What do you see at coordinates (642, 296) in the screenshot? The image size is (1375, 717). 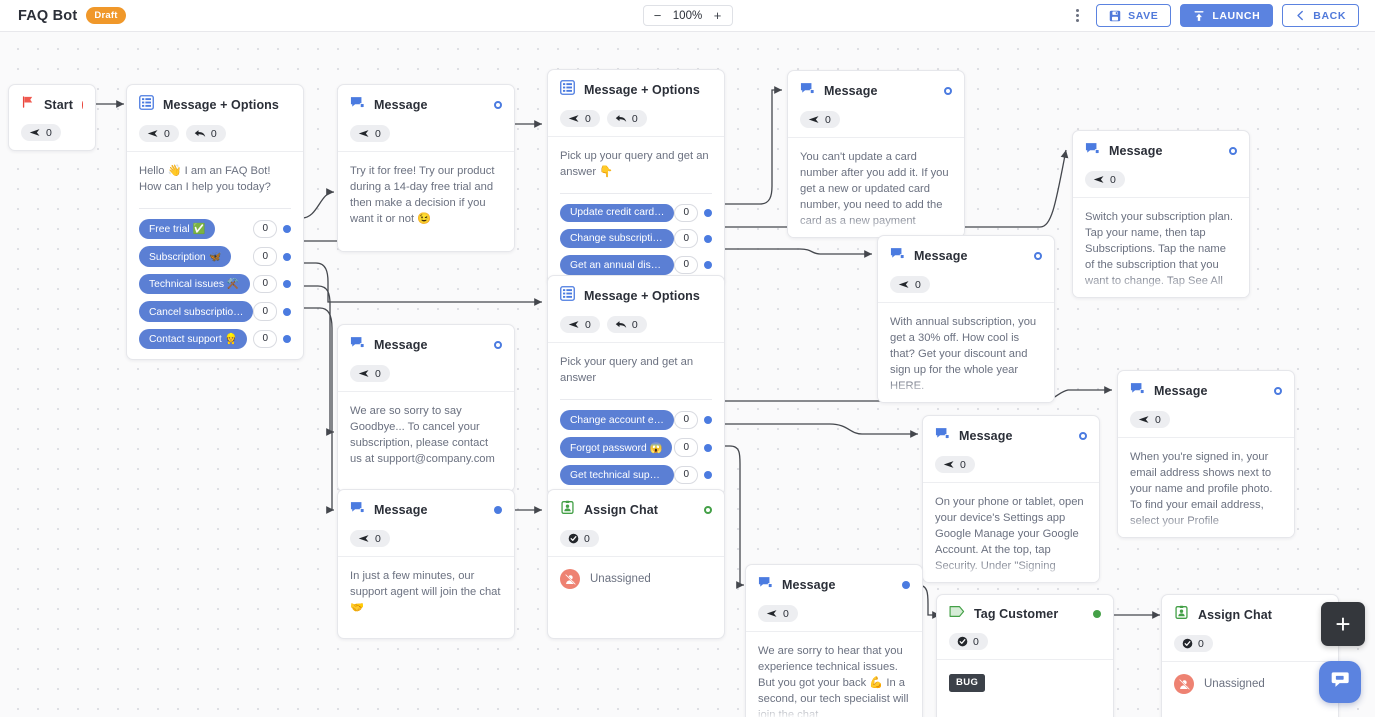 I see `node-title: Message + Options` at bounding box center [642, 296].